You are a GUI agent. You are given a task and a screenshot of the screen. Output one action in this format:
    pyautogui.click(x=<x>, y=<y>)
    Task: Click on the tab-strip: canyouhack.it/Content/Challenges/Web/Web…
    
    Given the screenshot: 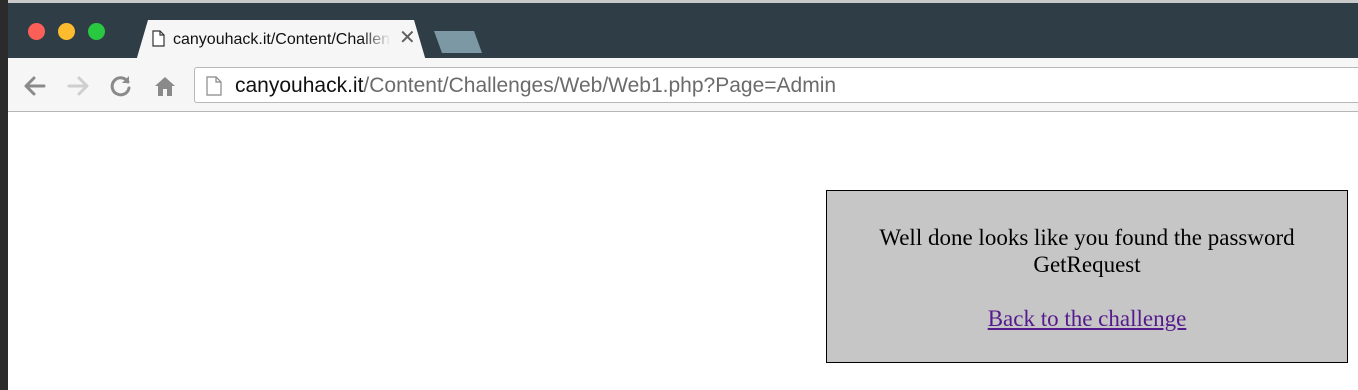 What is the action you would take?
    pyautogui.click(x=683, y=29)
    